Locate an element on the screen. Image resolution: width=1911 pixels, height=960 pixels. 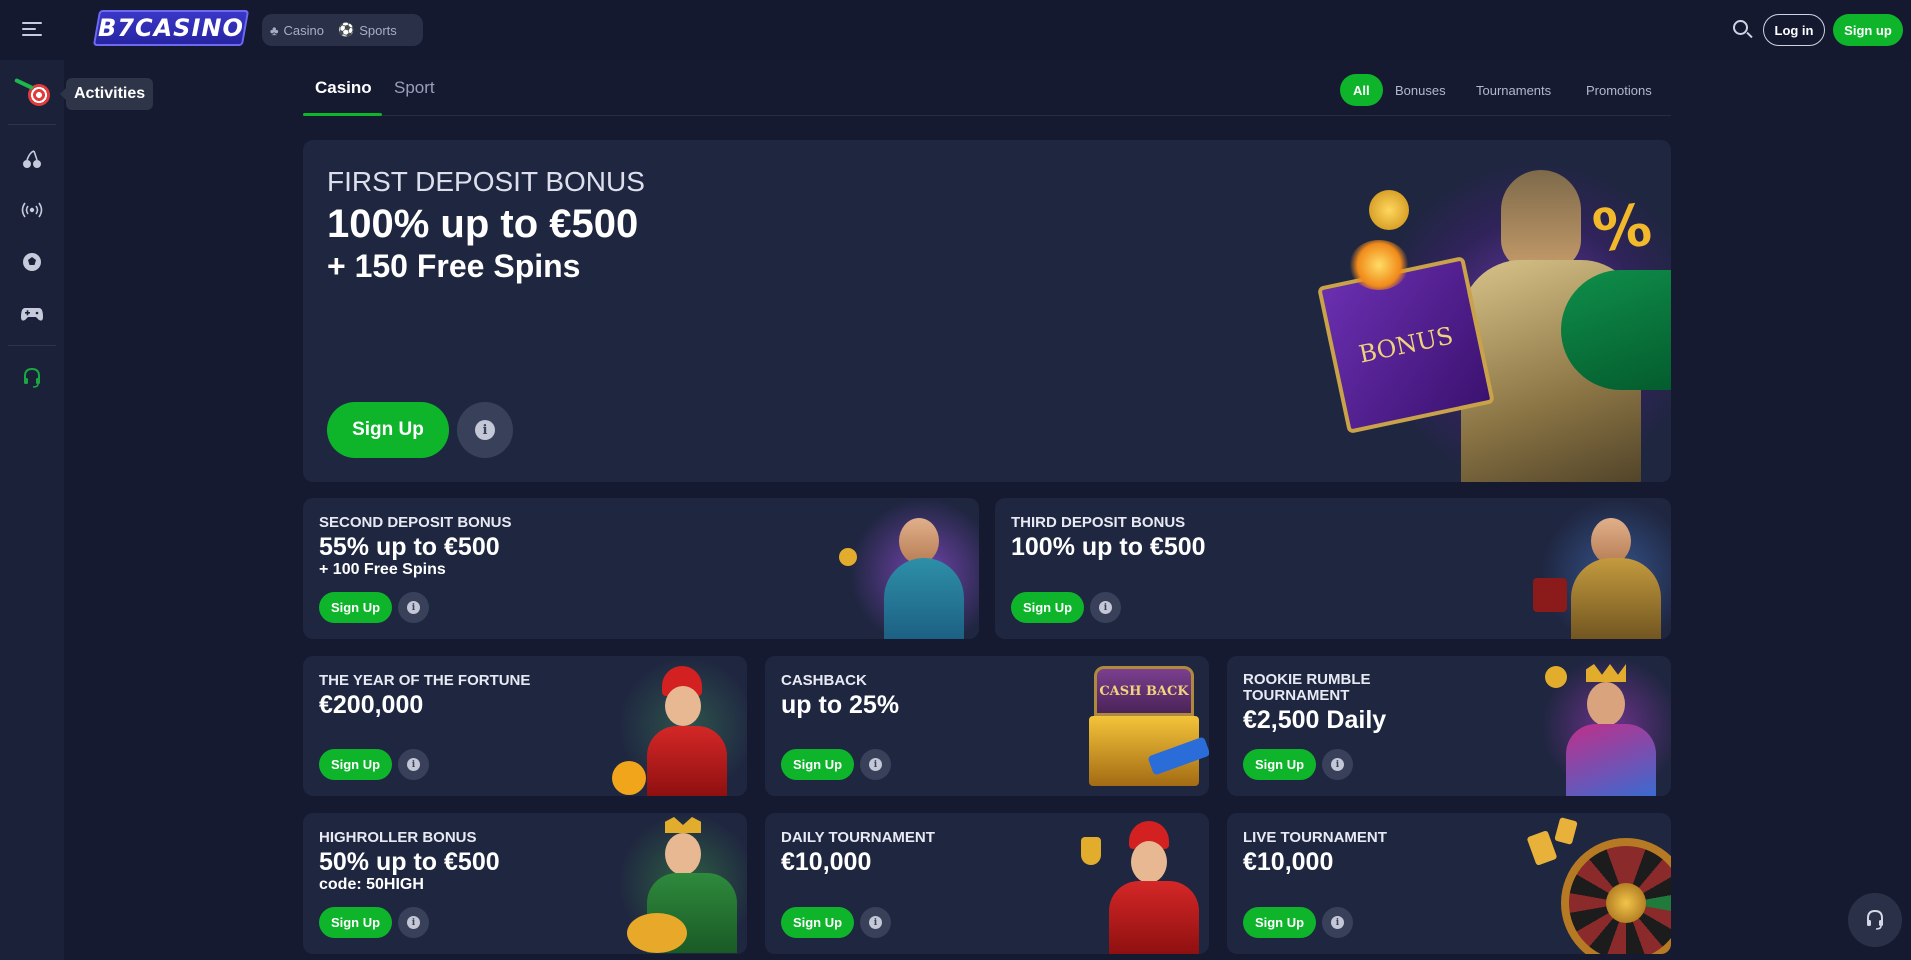
cashback-card: CASHBACK up to 25% Sign Up i CASH BACK is located at coordinates (987, 726).